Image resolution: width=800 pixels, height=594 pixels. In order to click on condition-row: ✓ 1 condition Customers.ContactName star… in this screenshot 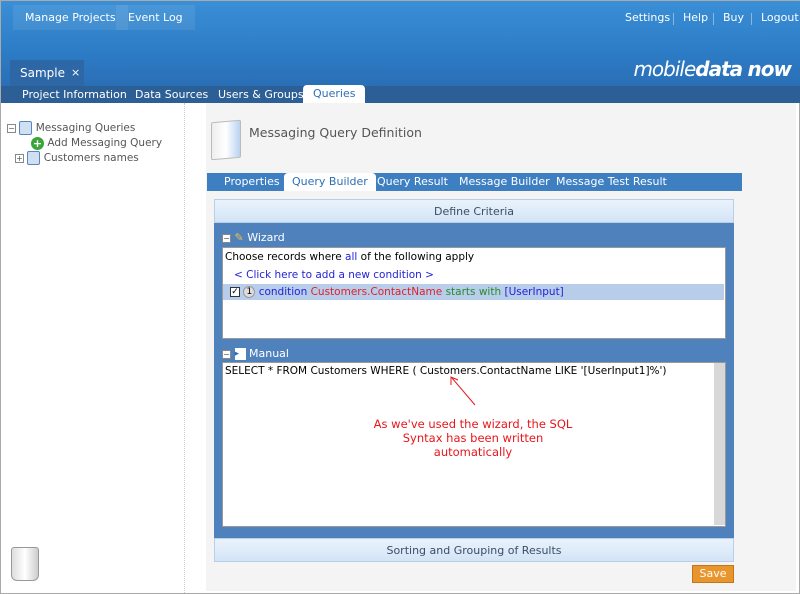, I will do `click(473, 292)`.